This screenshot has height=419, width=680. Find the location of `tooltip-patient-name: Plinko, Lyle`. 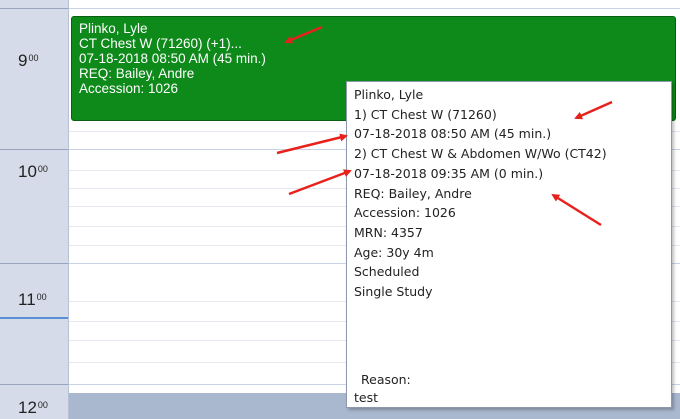

tooltip-patient-name: Plinko, Lyle is located at coordinates (389, 94).